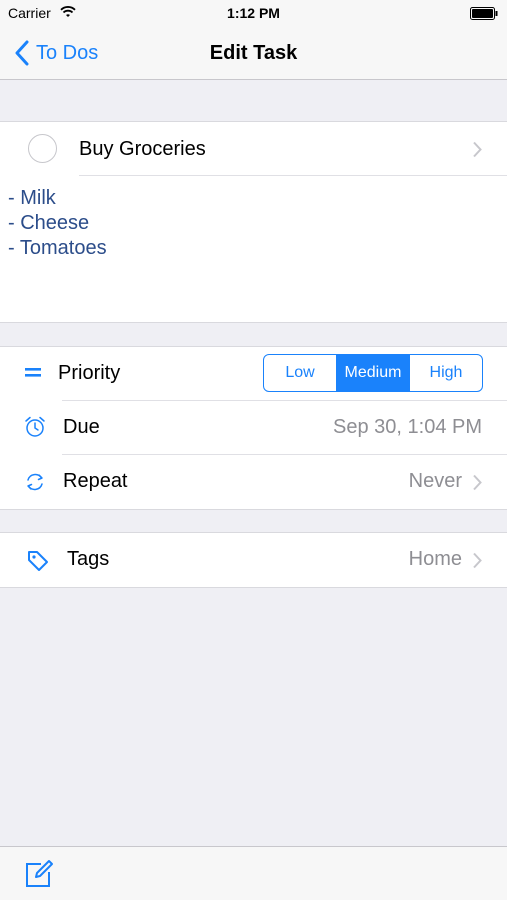  I want to click on page-title: Edit Task, so click(253, 53).